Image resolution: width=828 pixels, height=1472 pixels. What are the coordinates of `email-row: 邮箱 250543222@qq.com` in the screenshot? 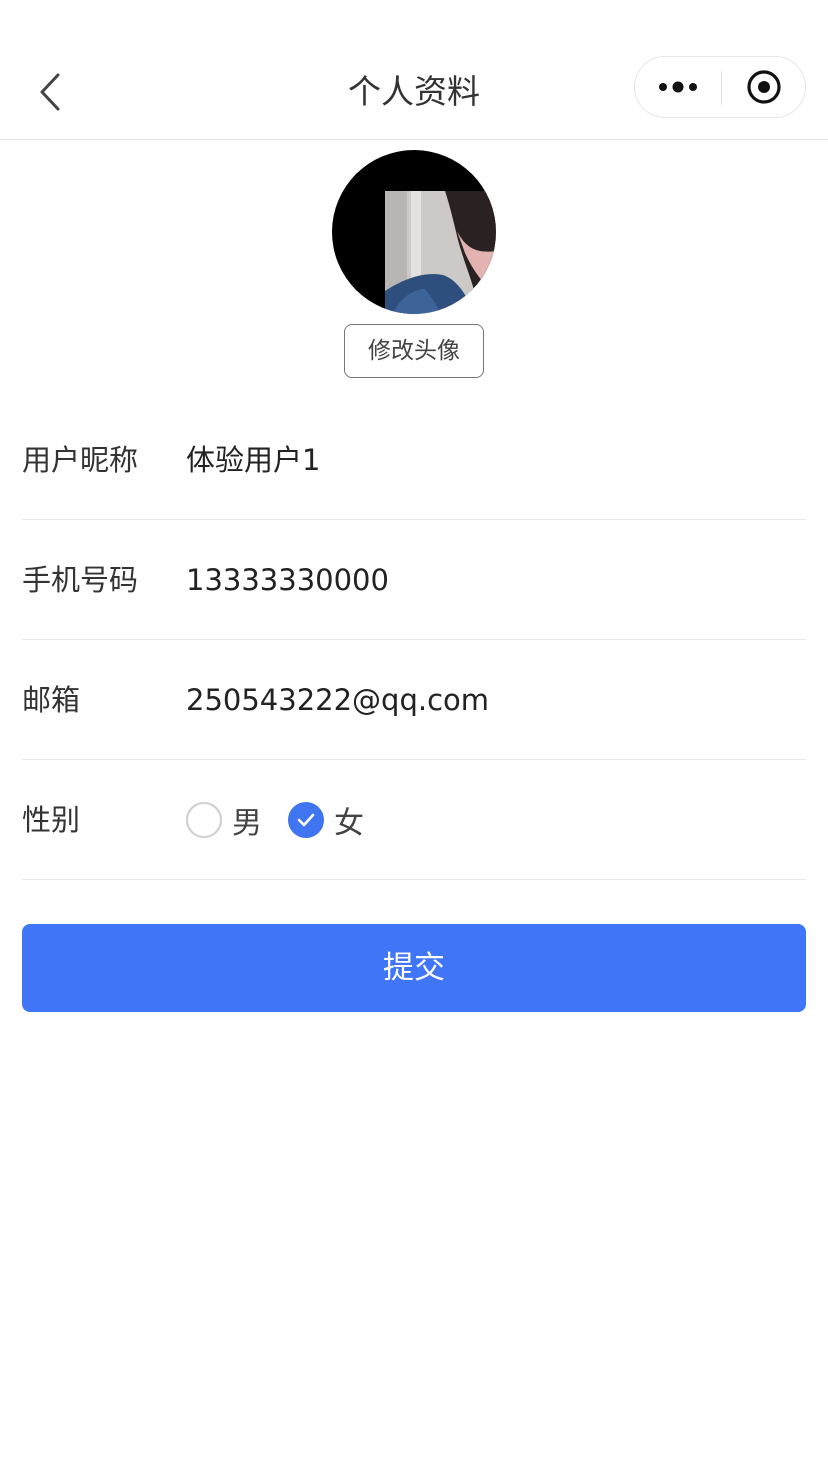 It's located at (414, 700).